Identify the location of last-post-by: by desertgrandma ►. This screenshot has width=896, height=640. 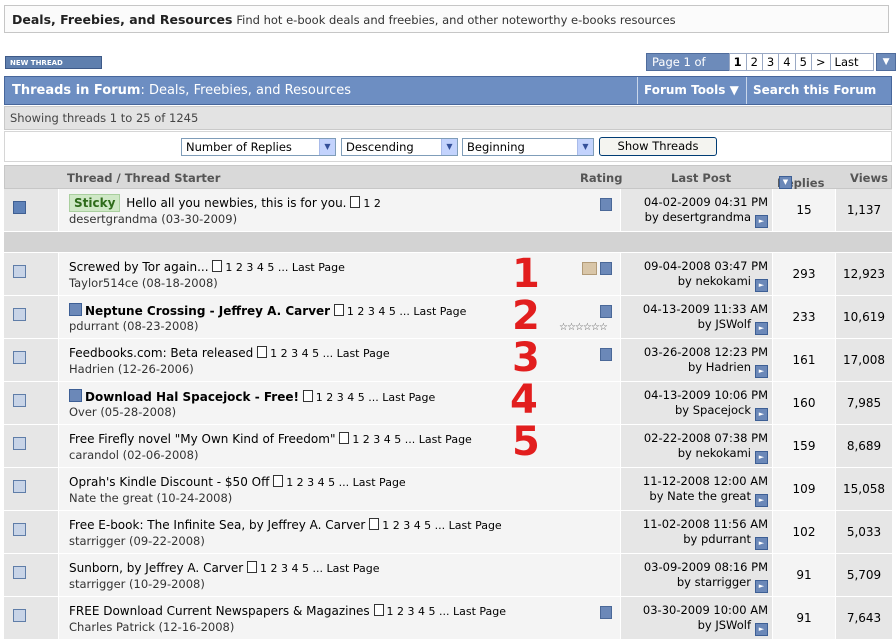
(706, 219).